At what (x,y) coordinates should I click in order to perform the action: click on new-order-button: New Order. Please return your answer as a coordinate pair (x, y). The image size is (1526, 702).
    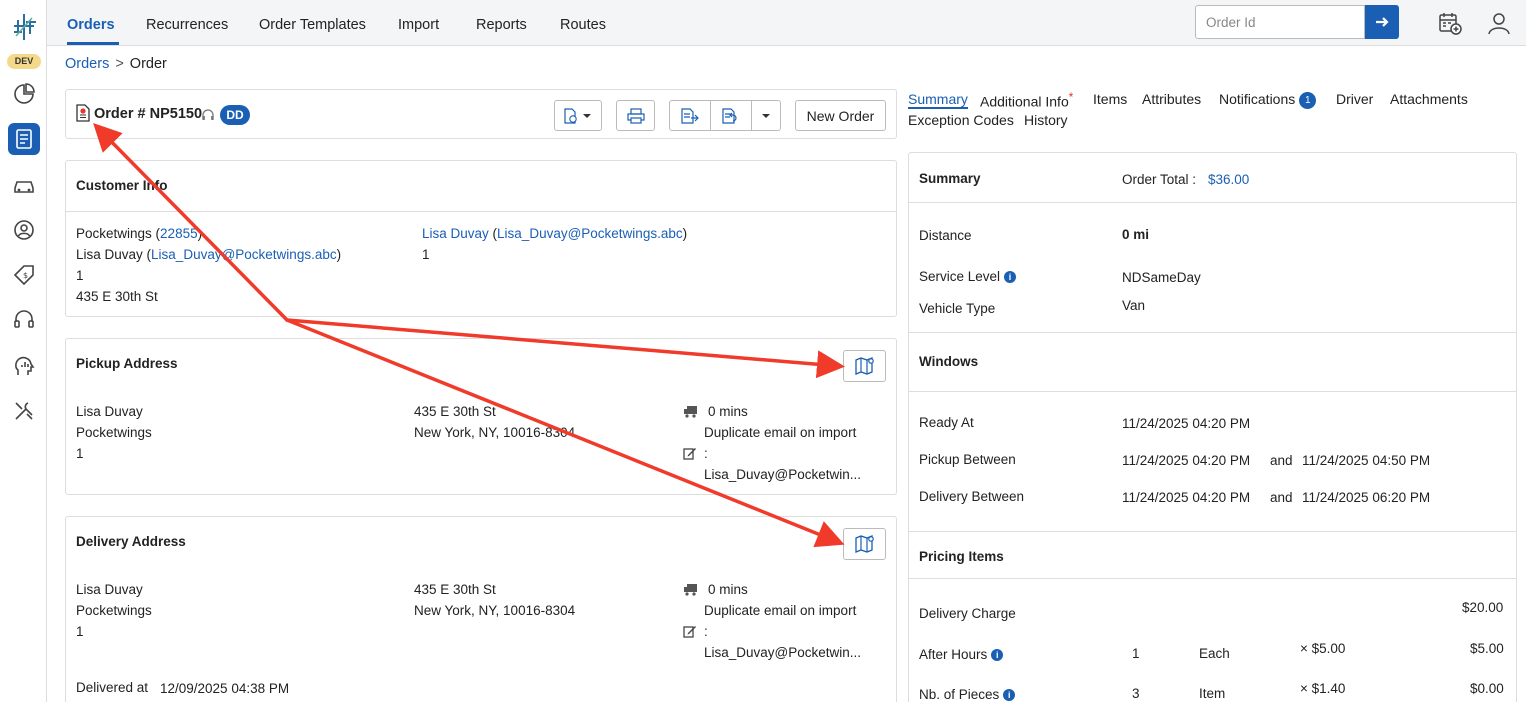
    Looking at the image, I should click on (840, 115).